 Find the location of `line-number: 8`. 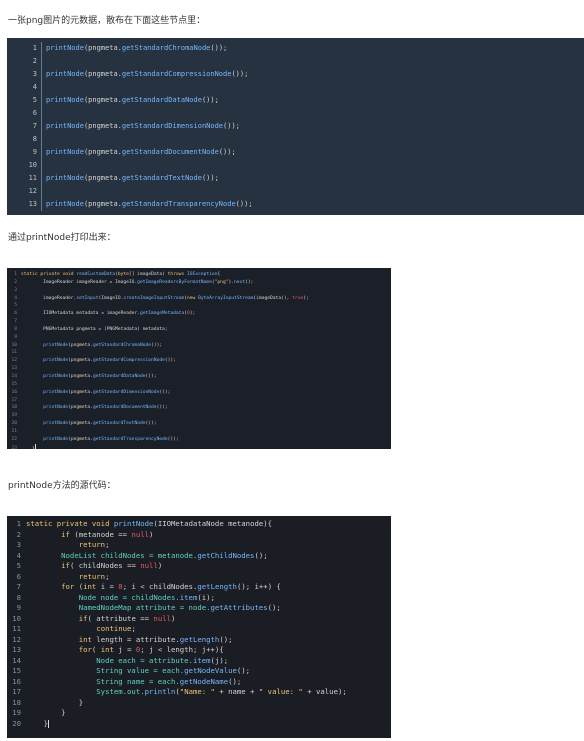

line-number: 8 is located at coordinates (24, 139).